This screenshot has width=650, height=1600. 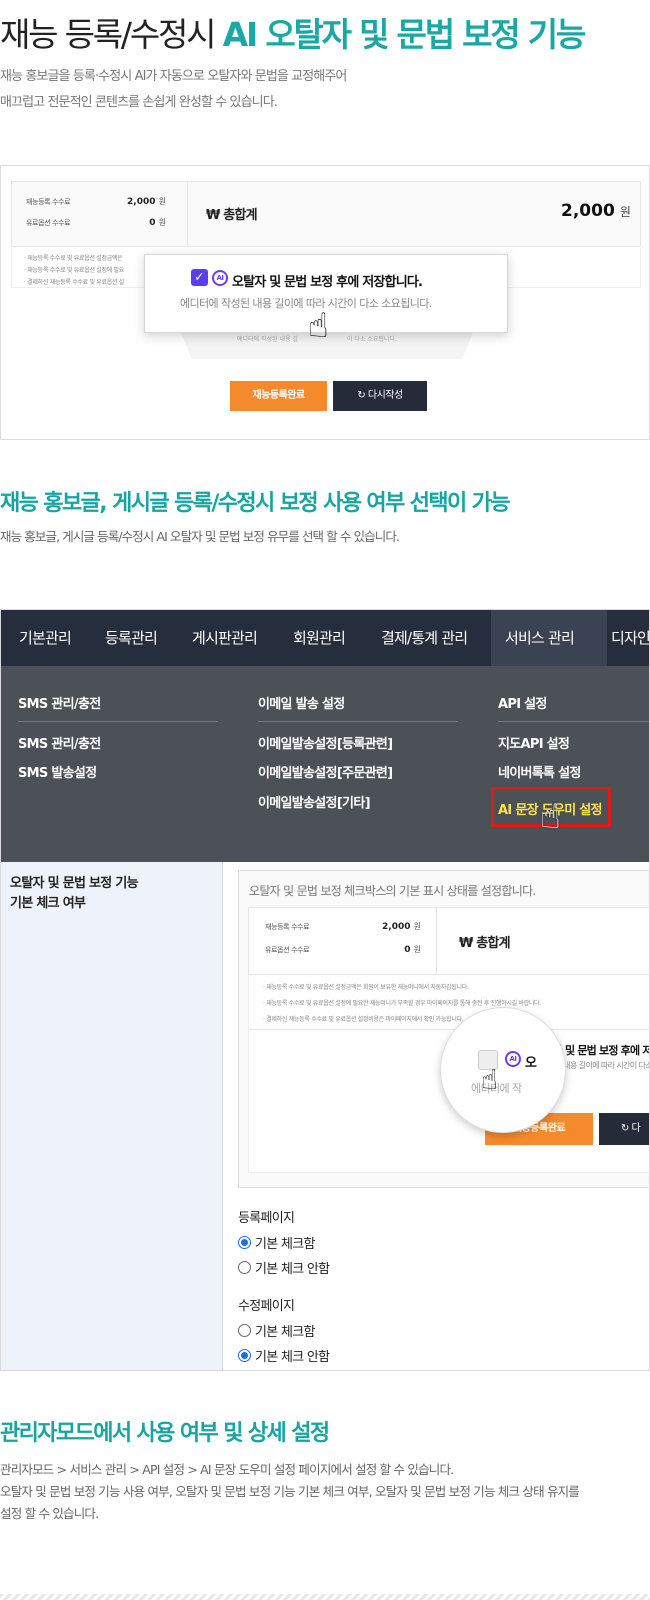 What do you see at coordinates (266, 1306) in the screenshot?
I see `edit-page-group-title: 수정페이지` at bounding box center [266, 1306].